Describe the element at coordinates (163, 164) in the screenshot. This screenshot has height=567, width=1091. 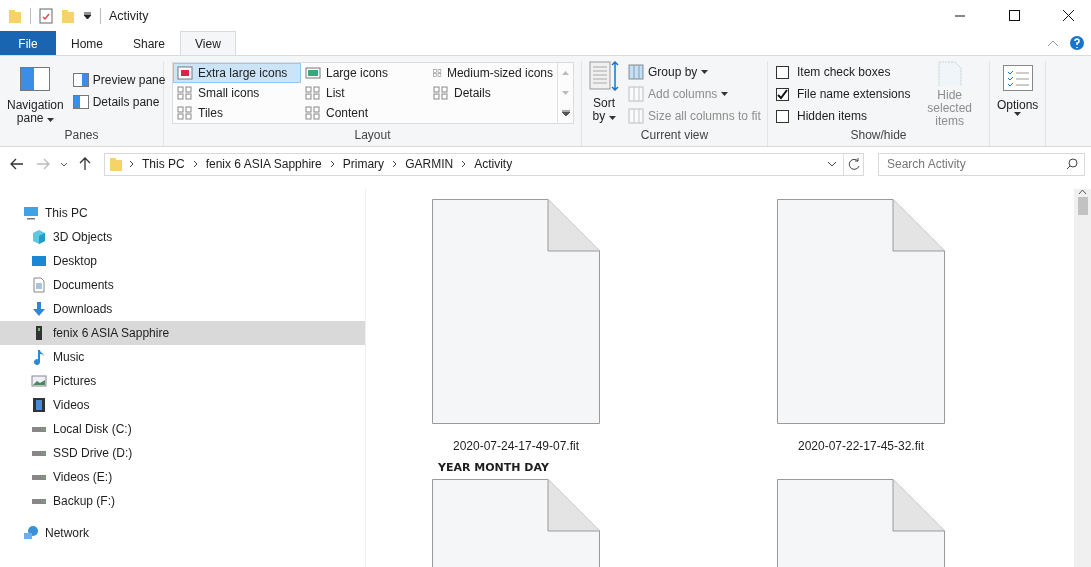
I see `breadcrumb: This PC` at that location.